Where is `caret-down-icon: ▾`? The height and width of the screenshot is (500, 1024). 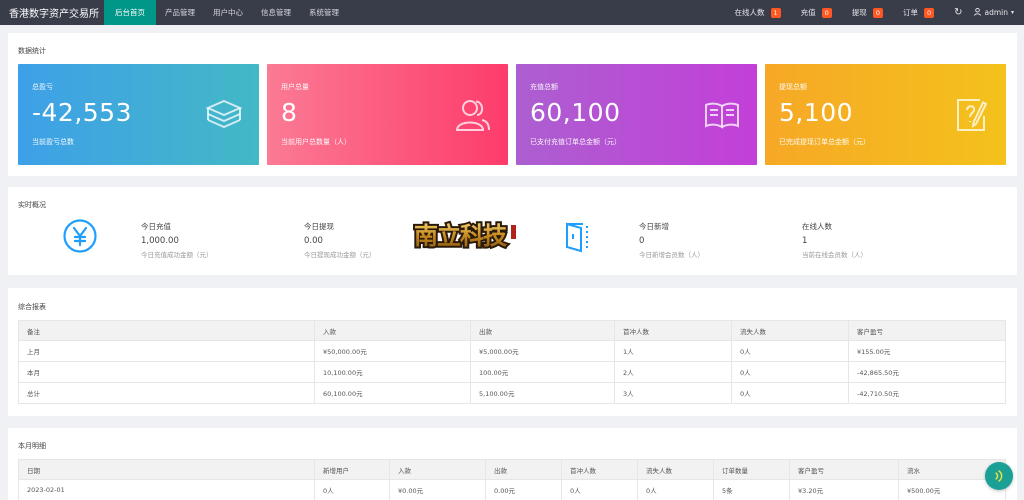 caret-down-icon: ▾ is located at coordinates (1012, 12).